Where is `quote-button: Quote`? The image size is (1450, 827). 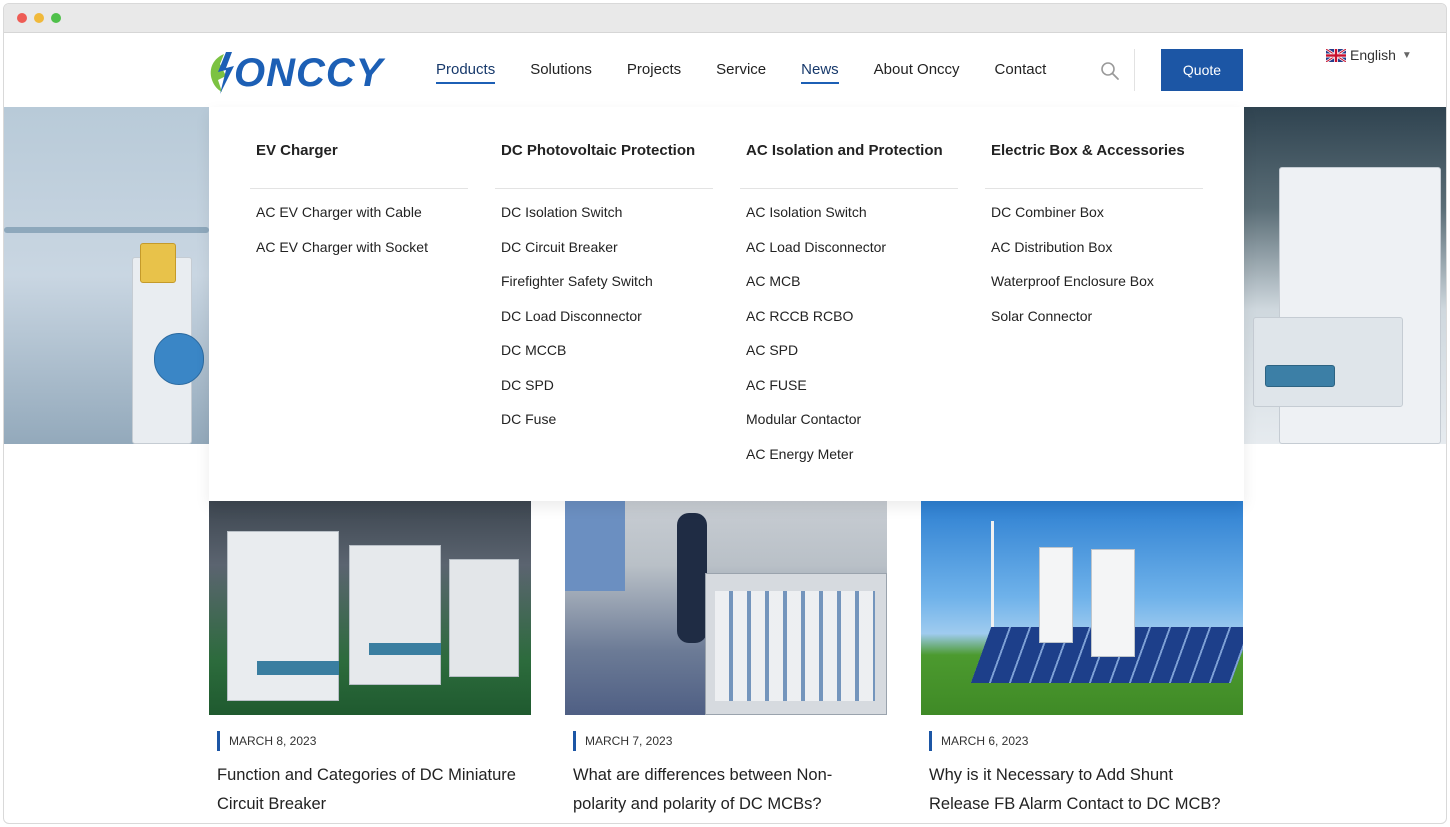 quote-button: Quote is located at coordinates (1202, 70).